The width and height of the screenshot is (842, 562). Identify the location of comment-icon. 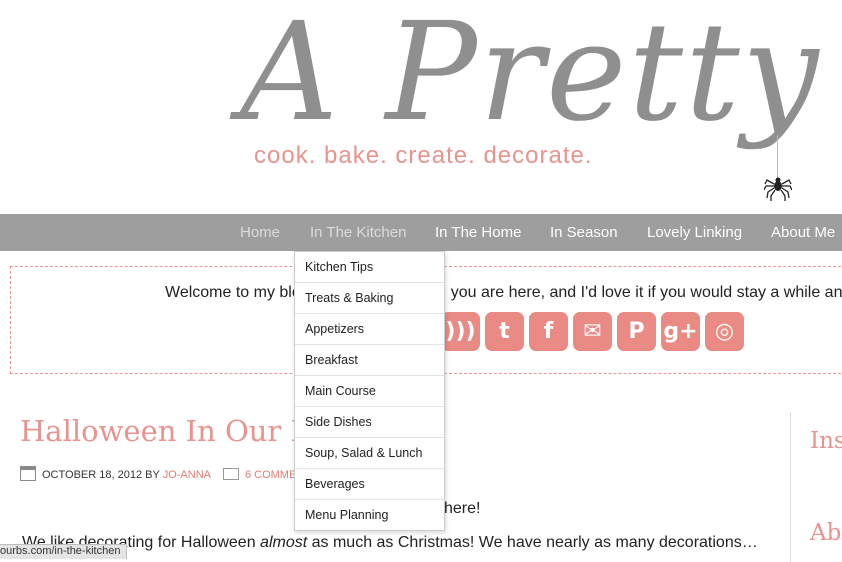
(230, 474).